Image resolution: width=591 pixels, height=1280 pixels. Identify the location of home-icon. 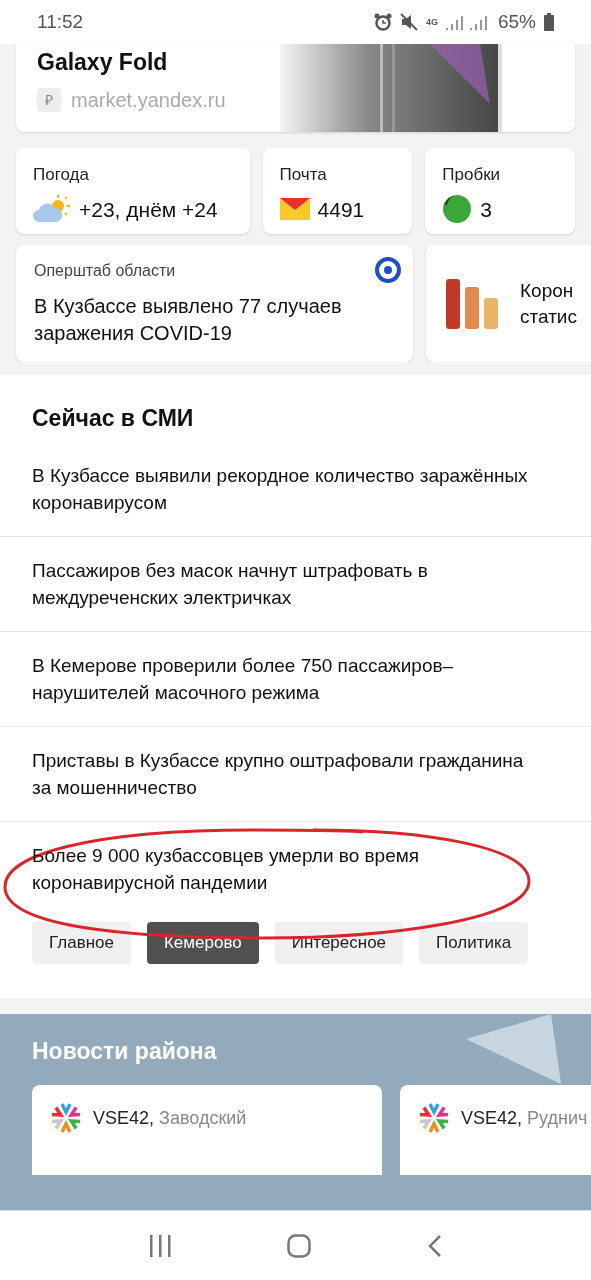
(299, 1245).